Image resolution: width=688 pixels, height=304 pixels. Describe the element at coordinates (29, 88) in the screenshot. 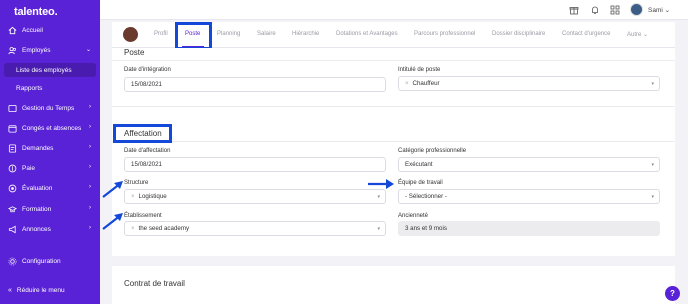

I see `sidebar-item-label: Rapports` at that location.